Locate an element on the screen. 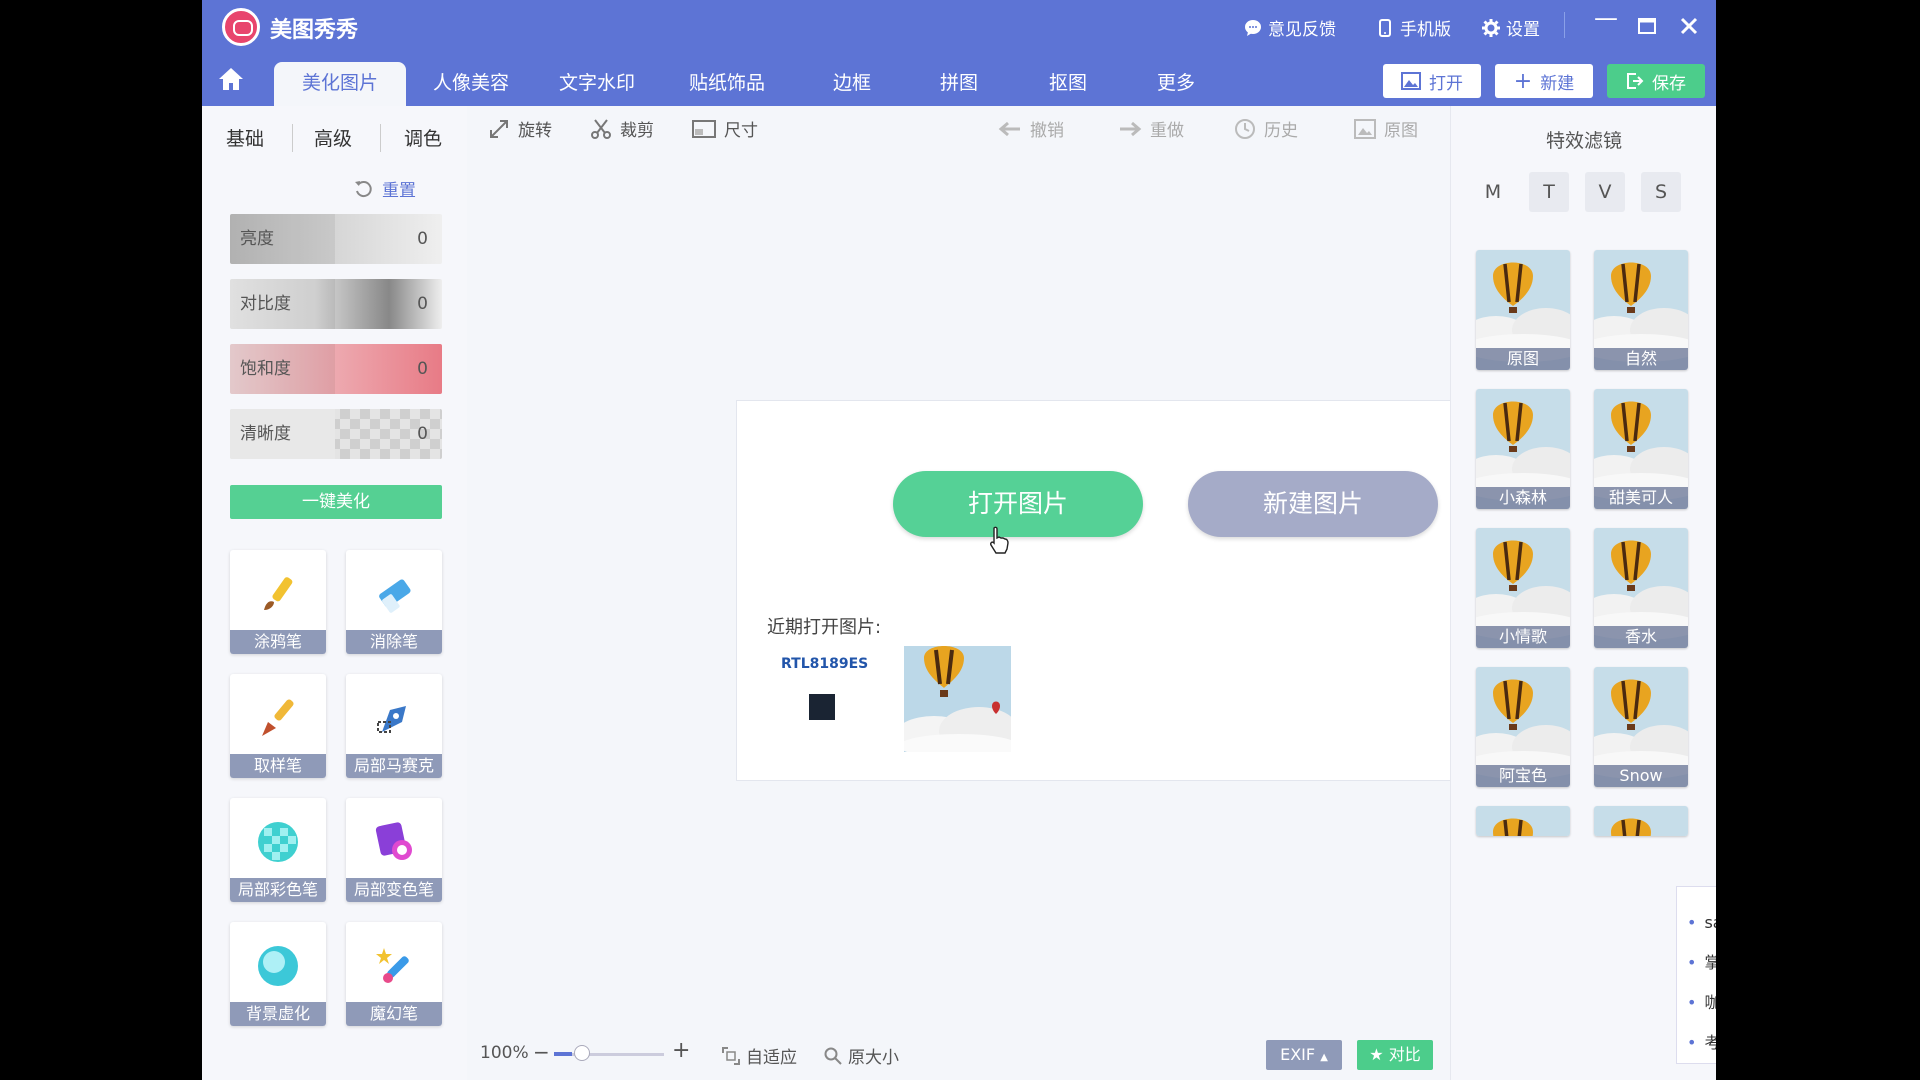 The image size is (1920, 1080). compare-button: ★ 对比 is located at coordinates (1395, 1055).